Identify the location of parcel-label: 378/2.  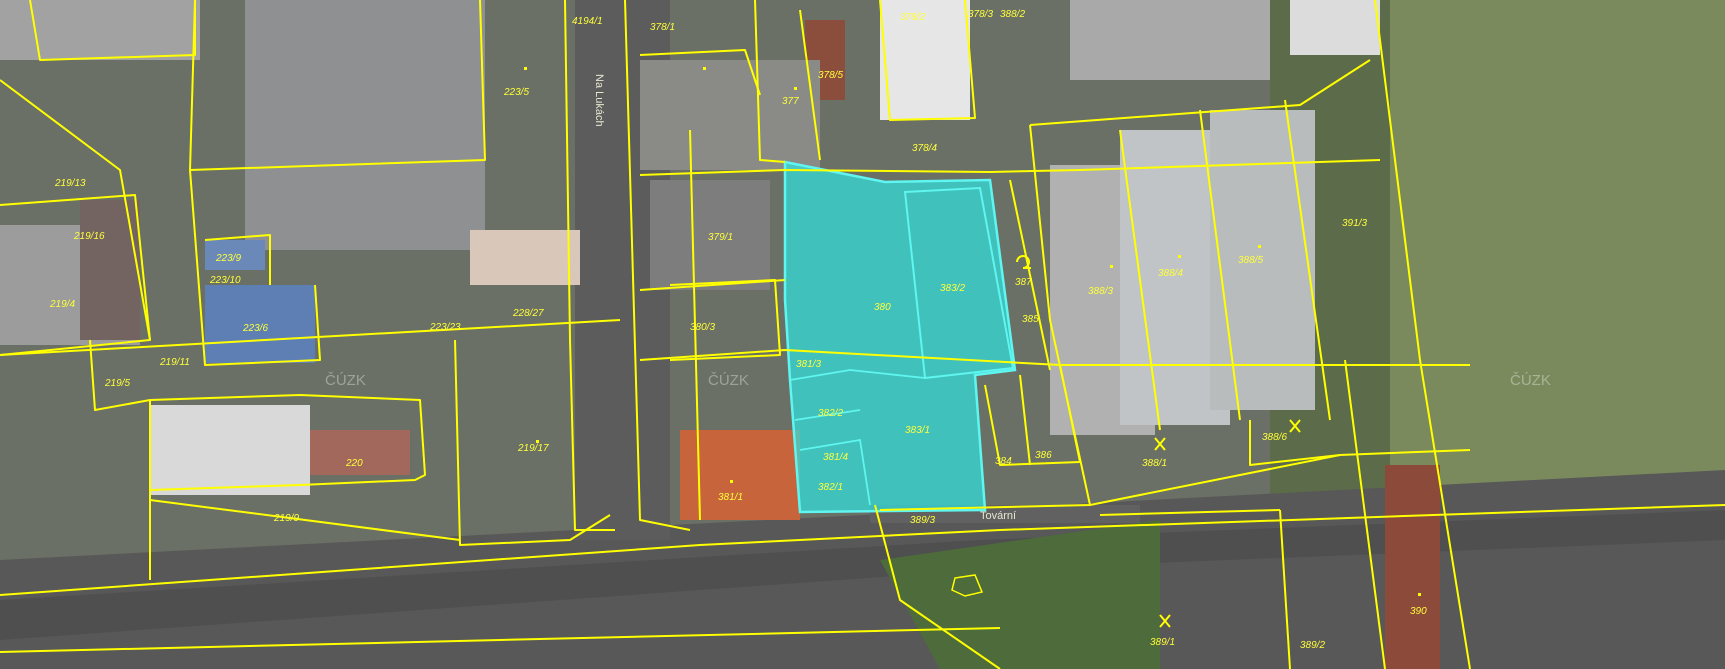
(912, 17).